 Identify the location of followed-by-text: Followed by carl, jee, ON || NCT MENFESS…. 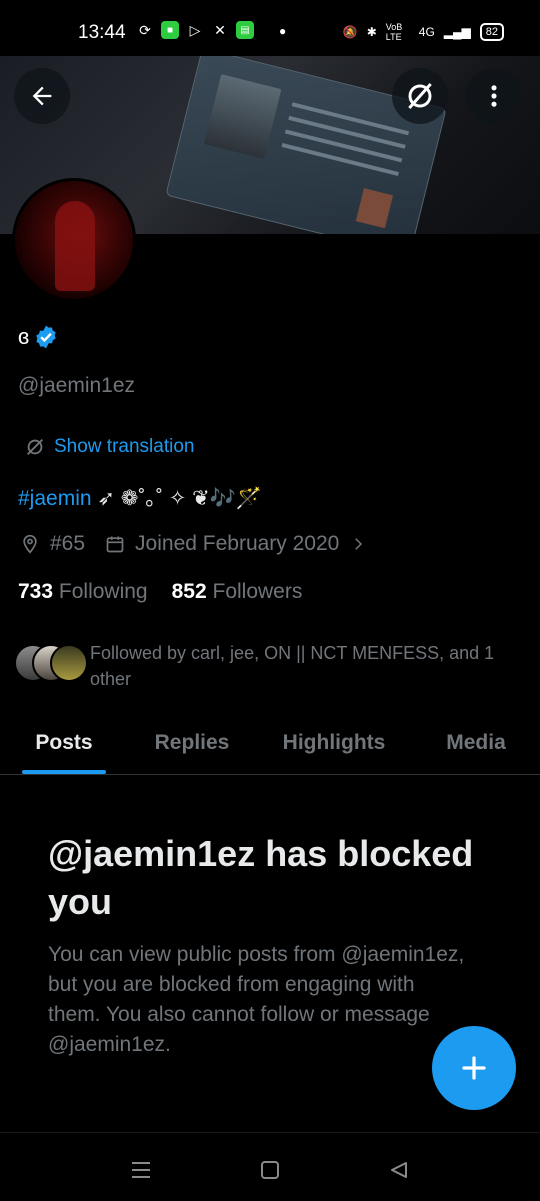
(292, 666).